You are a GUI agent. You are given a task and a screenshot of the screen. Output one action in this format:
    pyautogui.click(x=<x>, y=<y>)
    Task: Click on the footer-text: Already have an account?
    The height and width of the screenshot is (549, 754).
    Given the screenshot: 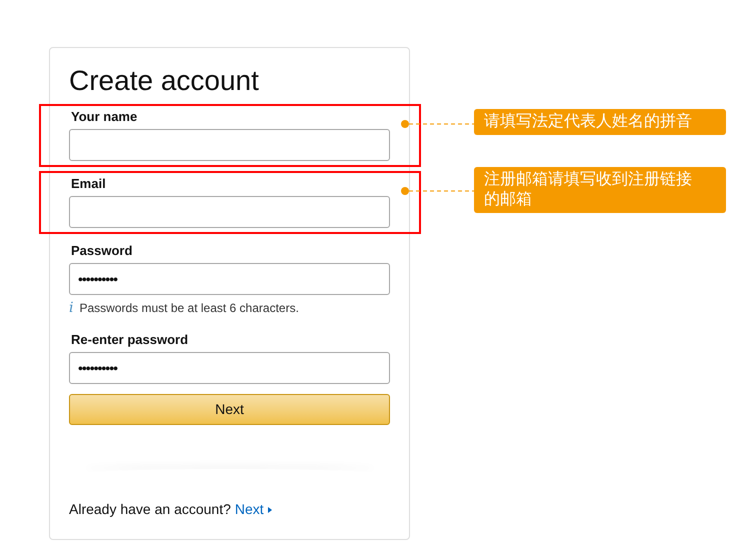 What is the action you would take?
    pyautogui.click(x=150, y=509)
    